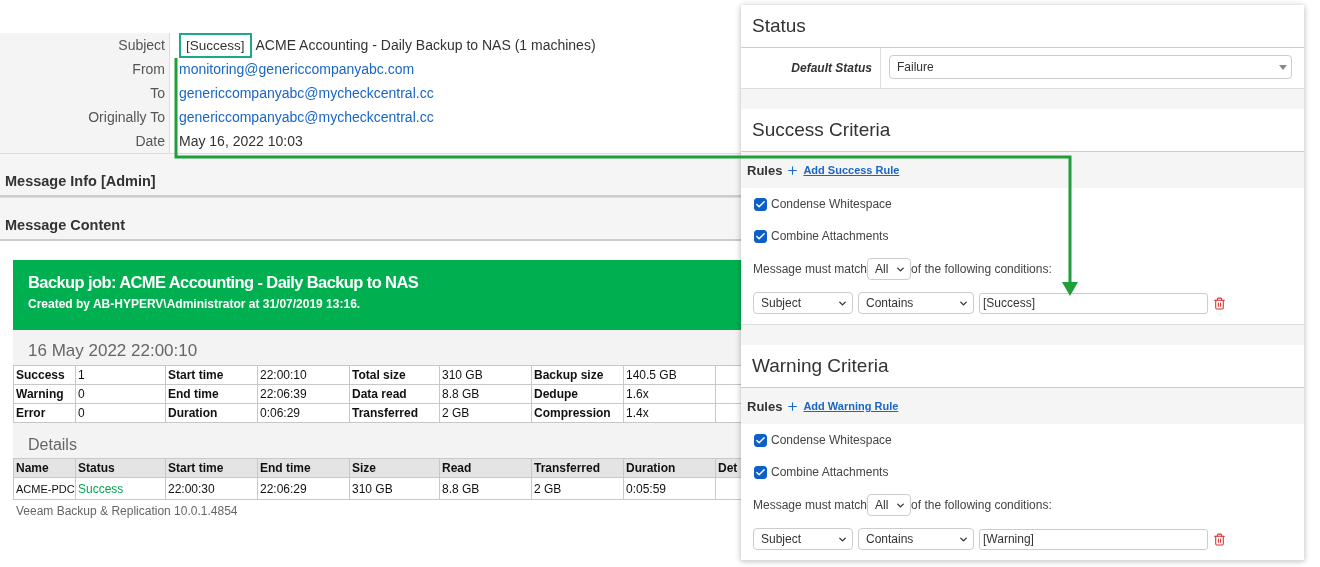 Image resolution: width=1320 pixels, height=567 pixels. I want to click on column-header: Name, so click(44, 468).